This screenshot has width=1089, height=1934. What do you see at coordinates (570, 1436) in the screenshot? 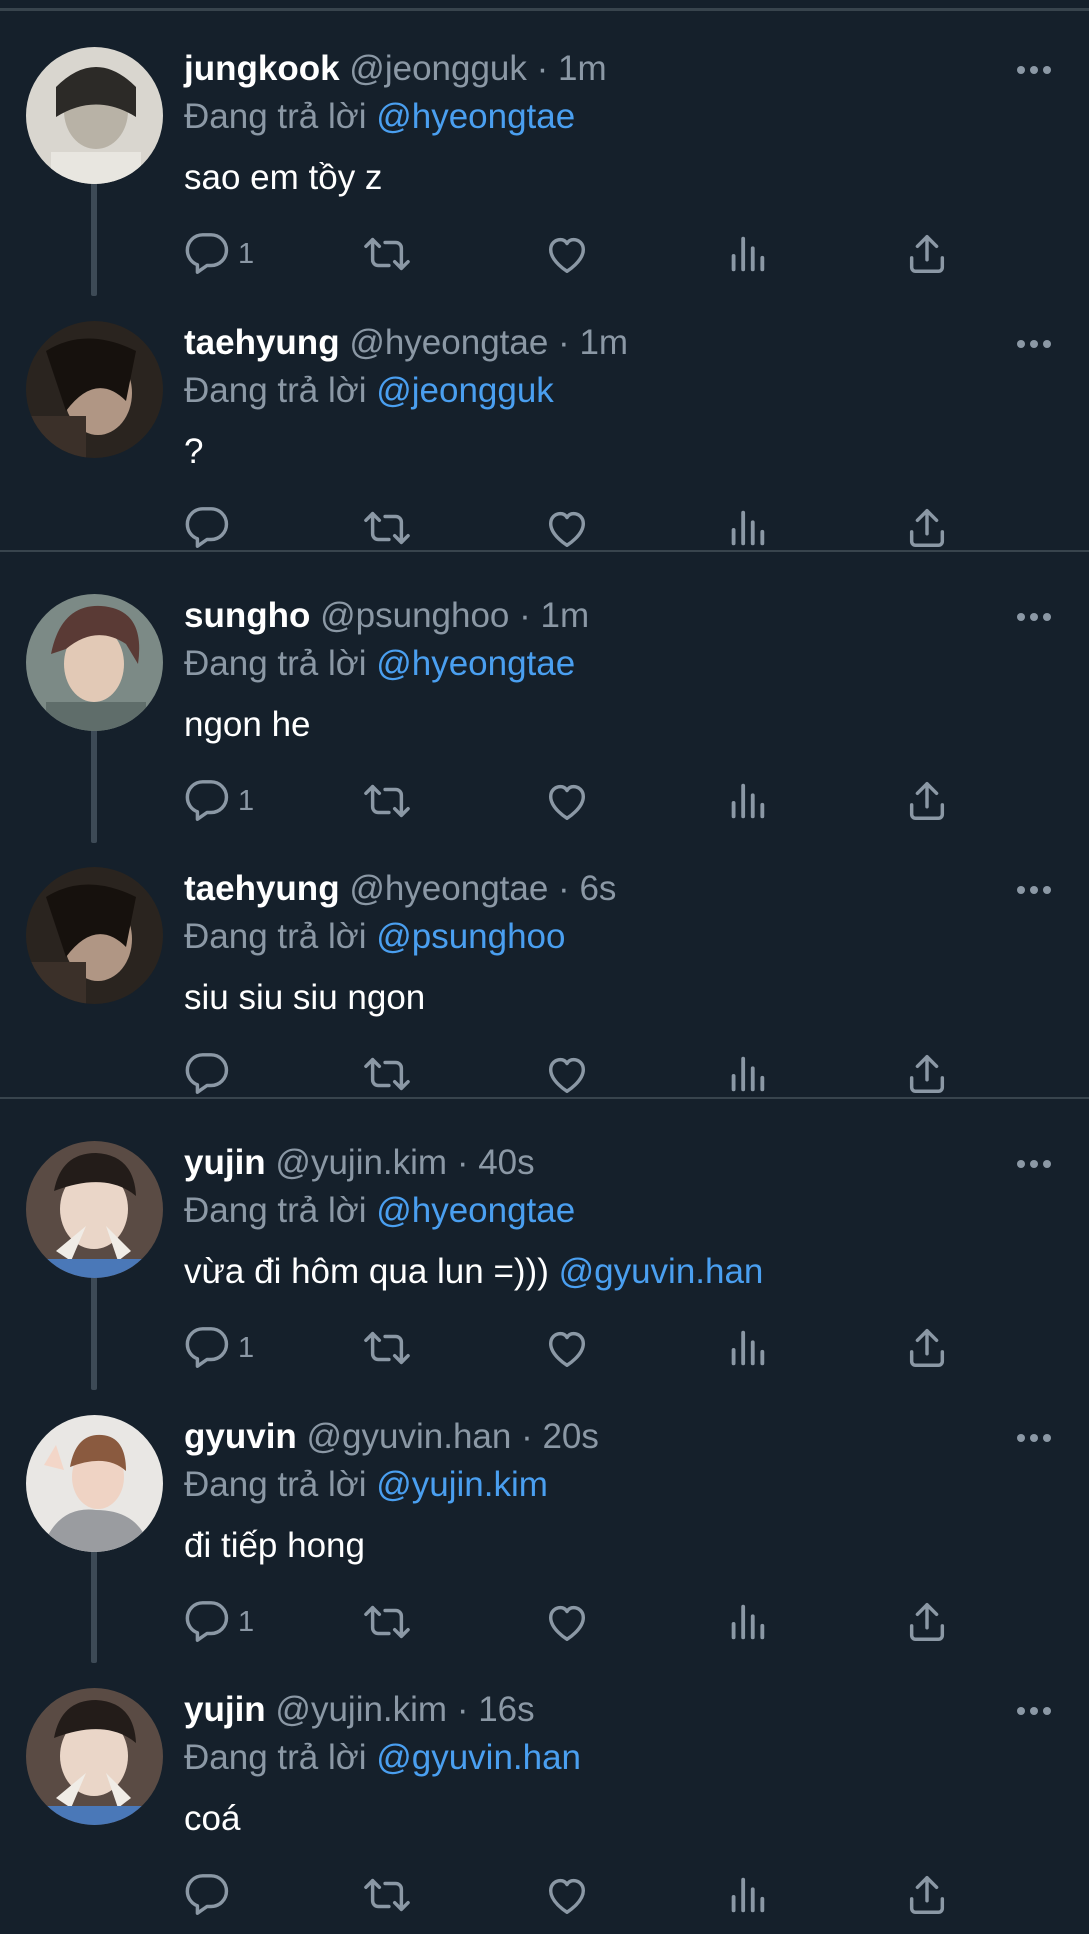
I see `timestamp: 20s` at bounding box center [570, 1436].